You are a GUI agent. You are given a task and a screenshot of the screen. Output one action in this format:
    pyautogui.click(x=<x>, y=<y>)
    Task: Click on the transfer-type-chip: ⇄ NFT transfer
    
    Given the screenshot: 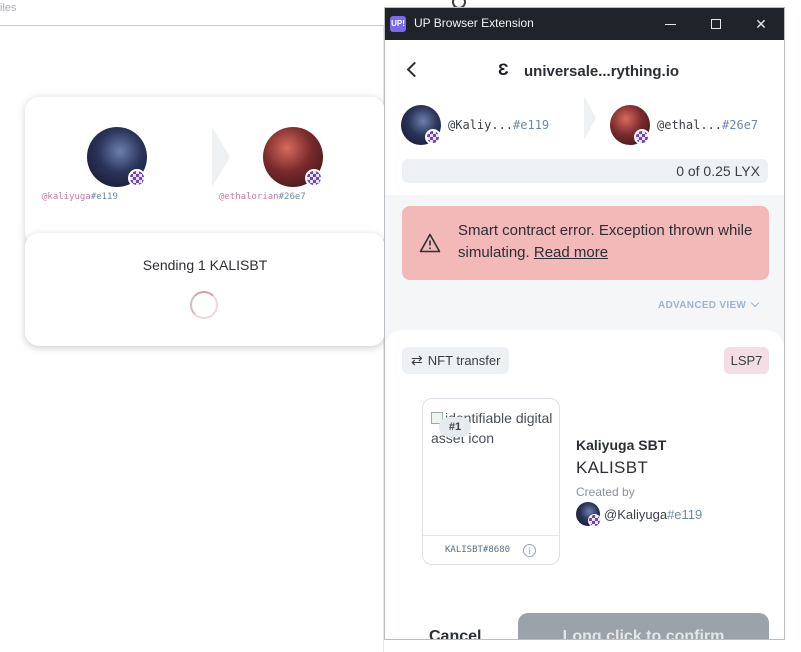 What is the action you would take?
    pyautogui.click(x=456, y=360)
    